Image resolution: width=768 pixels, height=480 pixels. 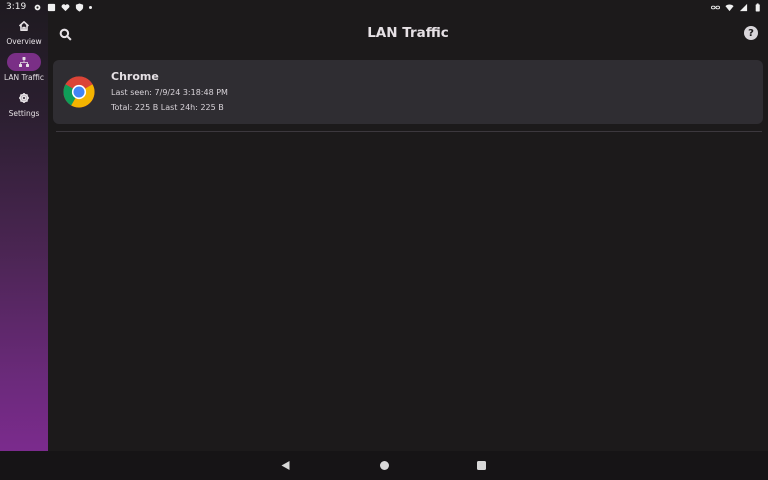 I want to click on wifi-icon, so click(x=729, y=7).